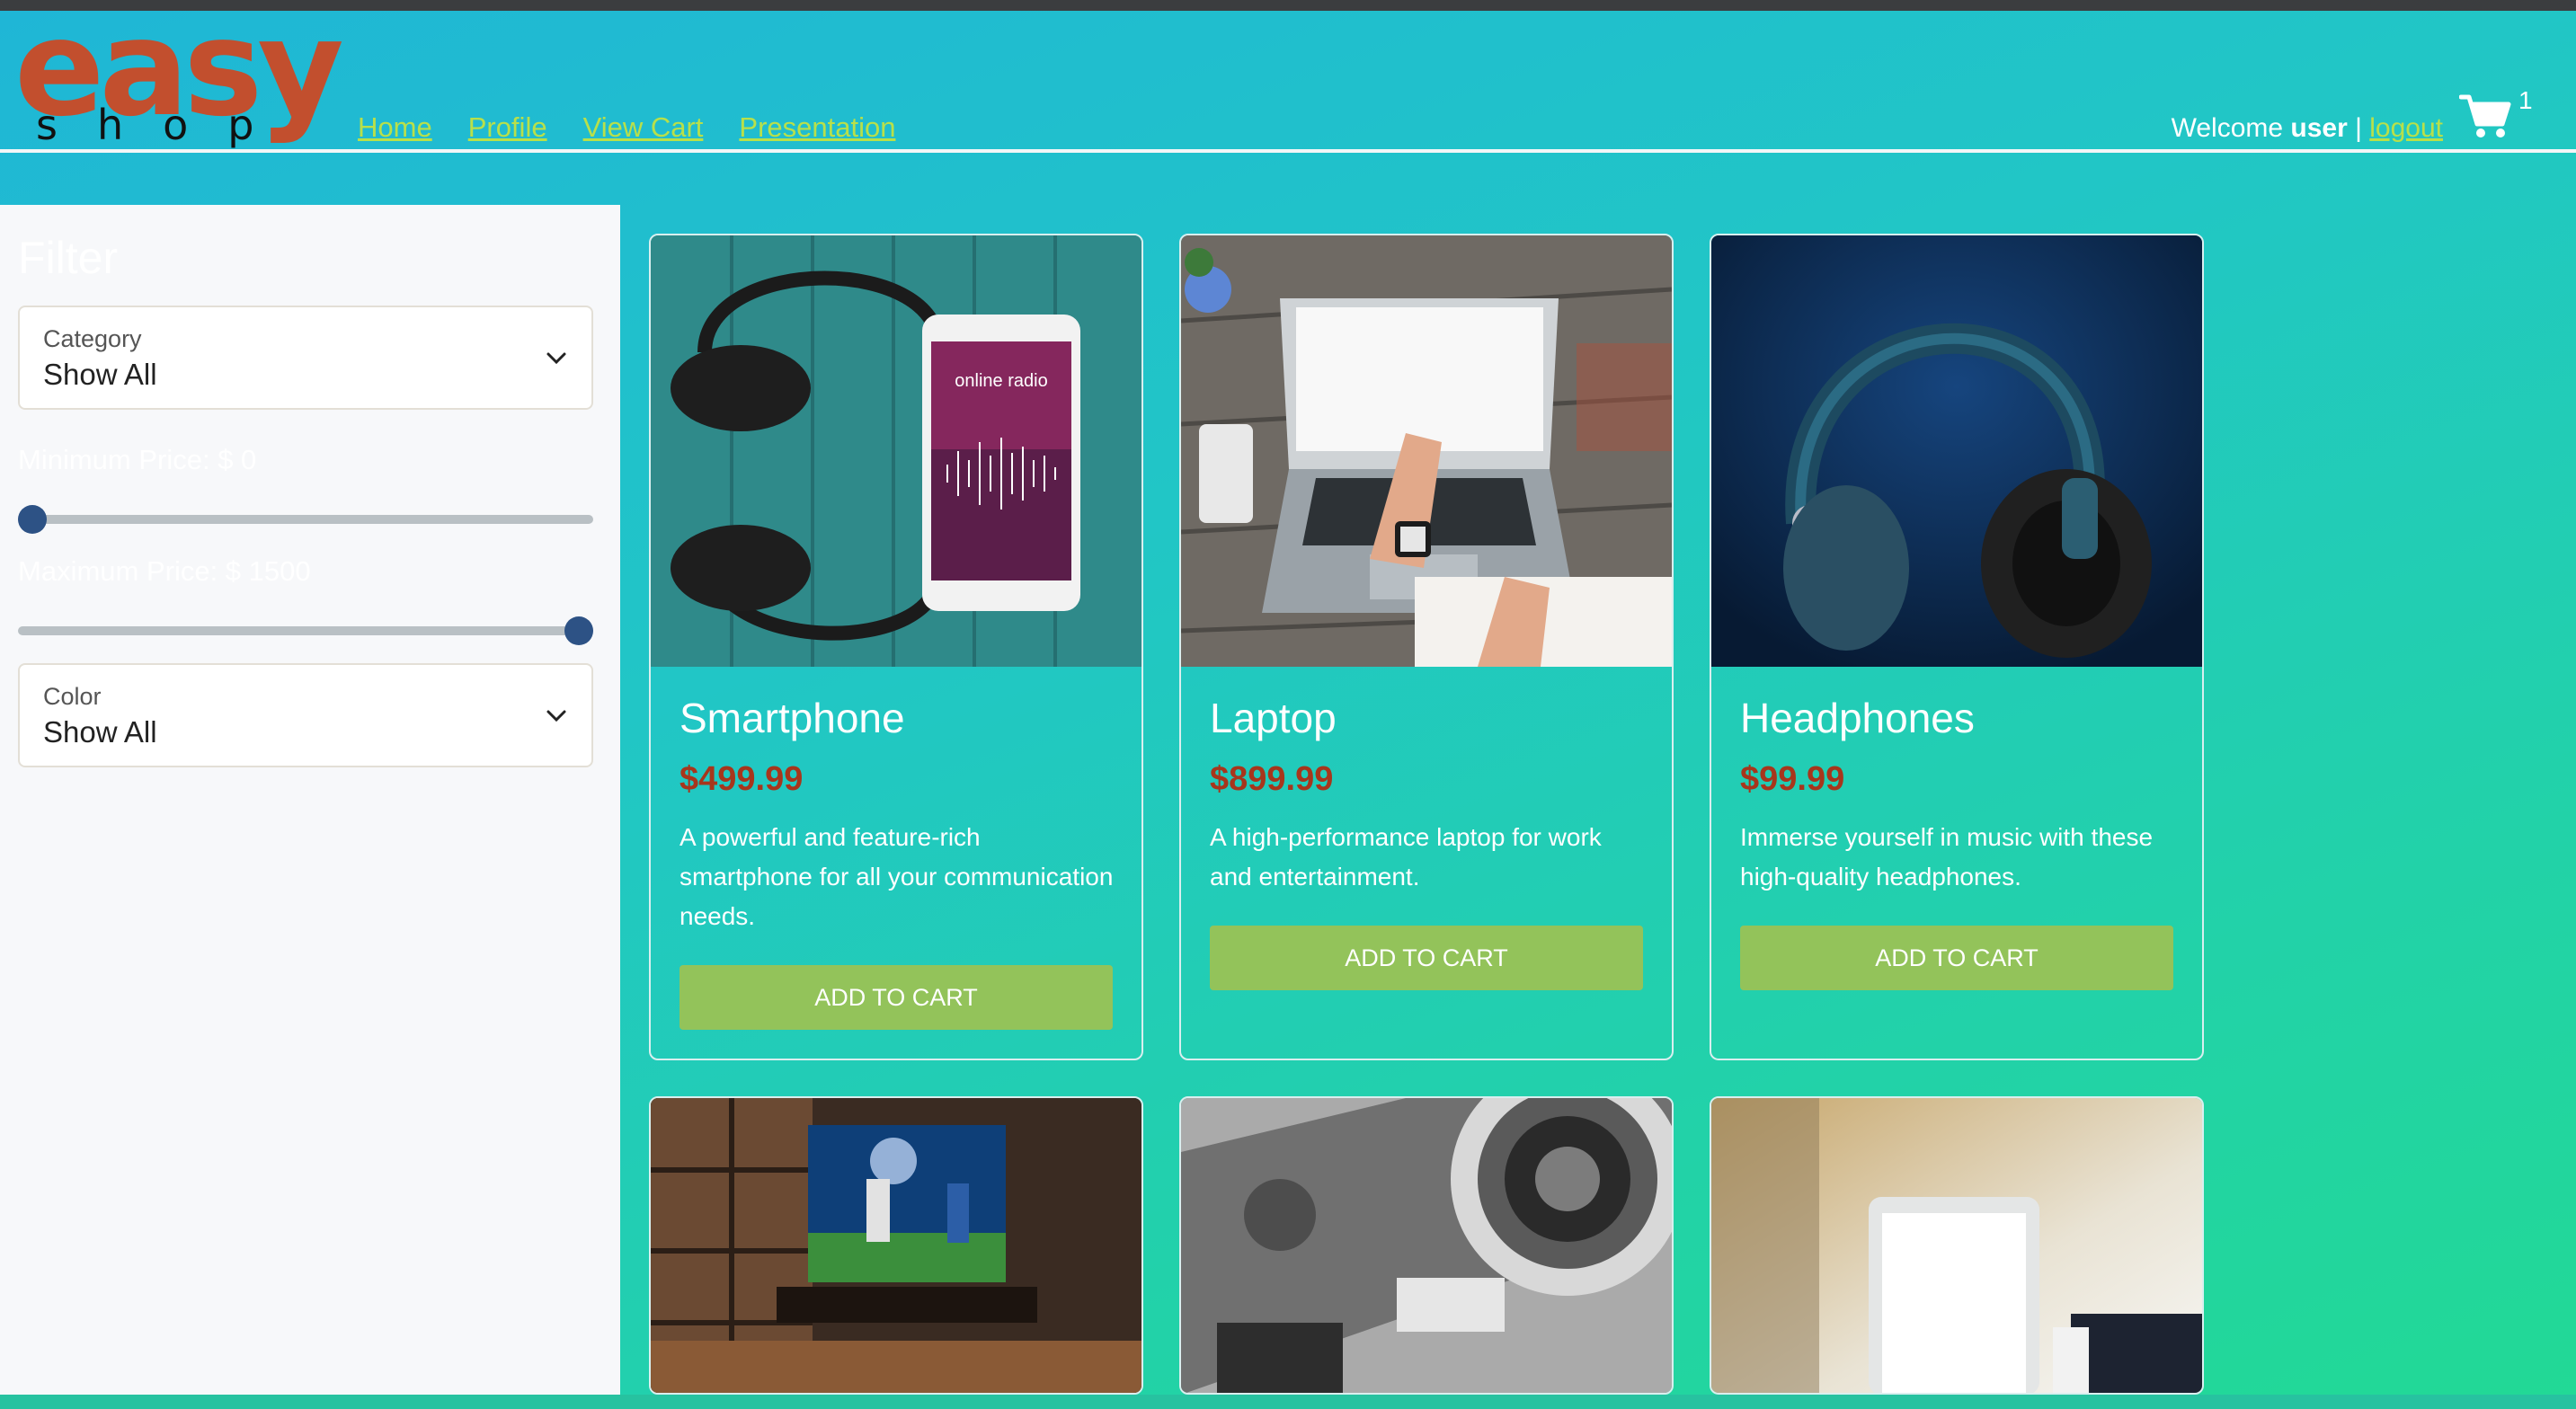  I want to click on bottom-strip, so click(1288, 1402).